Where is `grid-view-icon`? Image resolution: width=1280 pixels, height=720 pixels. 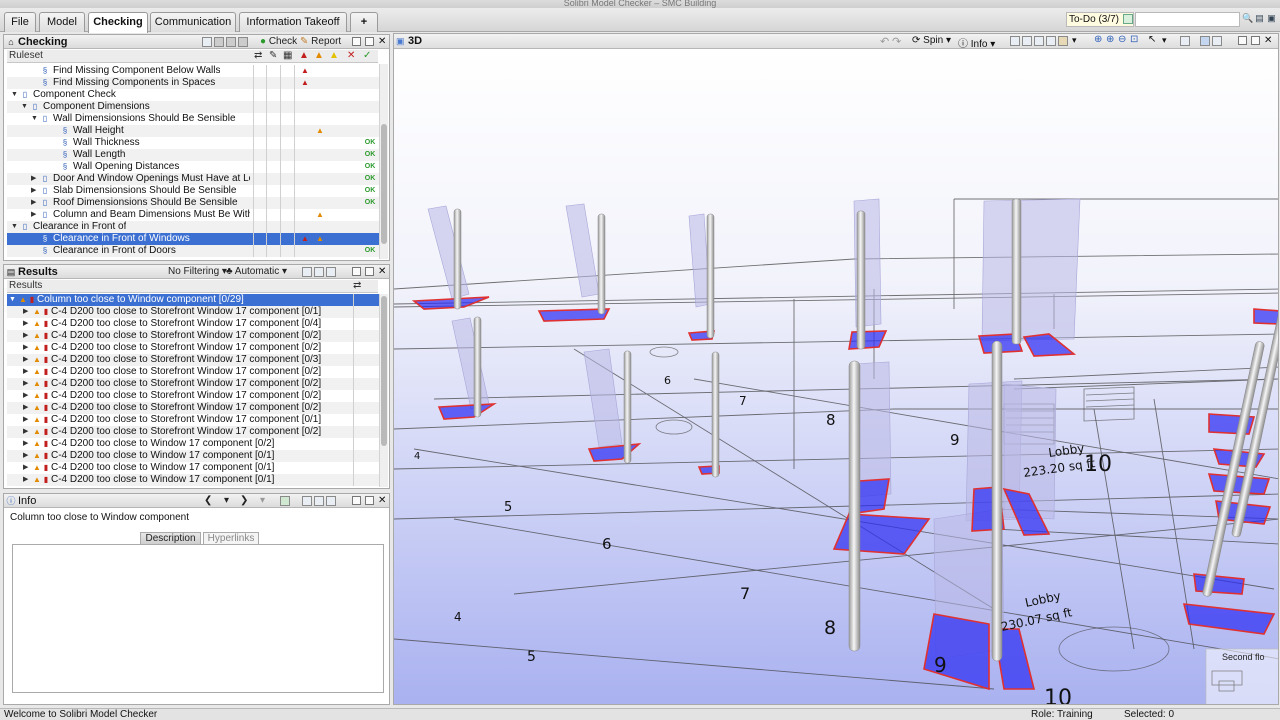
grid-view-icon is located at coordinates (1205, 41).